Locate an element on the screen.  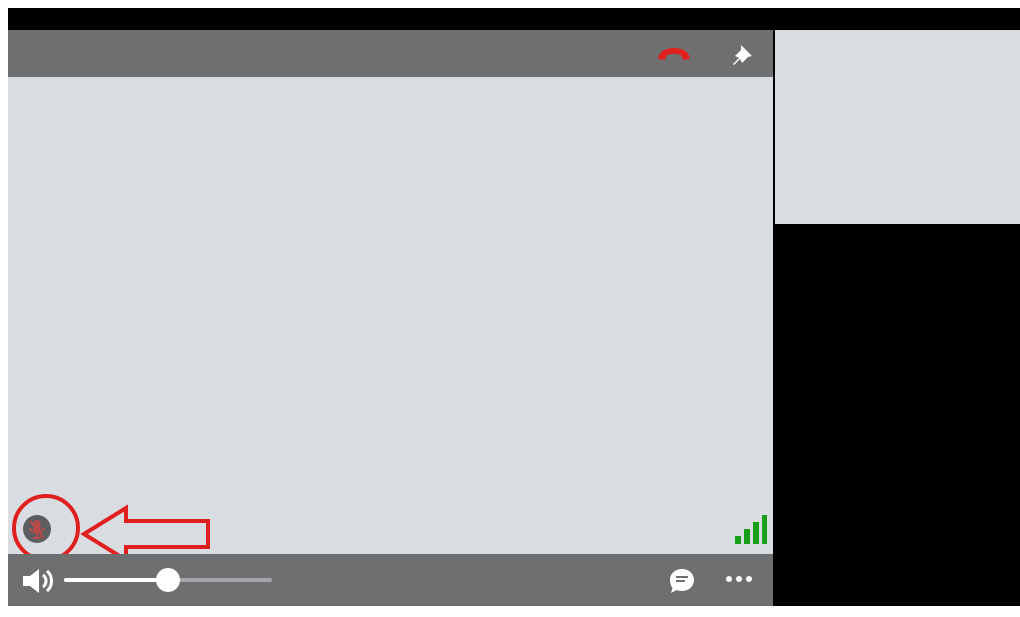
speaker-icon is located at coordinates (38, 581).